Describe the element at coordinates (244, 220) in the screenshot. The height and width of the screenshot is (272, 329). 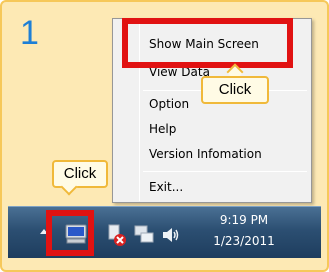
I see `clock-time: 9:19 PM` at that location.